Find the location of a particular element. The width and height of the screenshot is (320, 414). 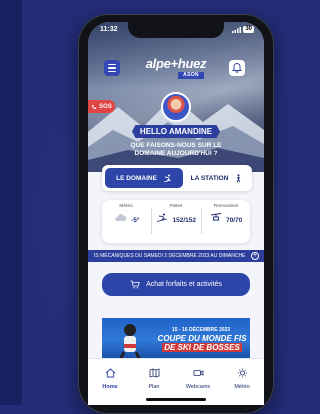

promo-title: COUPE DU MONDE FIS DE SKI DE BOSSES is located at coordinates (202, 343).